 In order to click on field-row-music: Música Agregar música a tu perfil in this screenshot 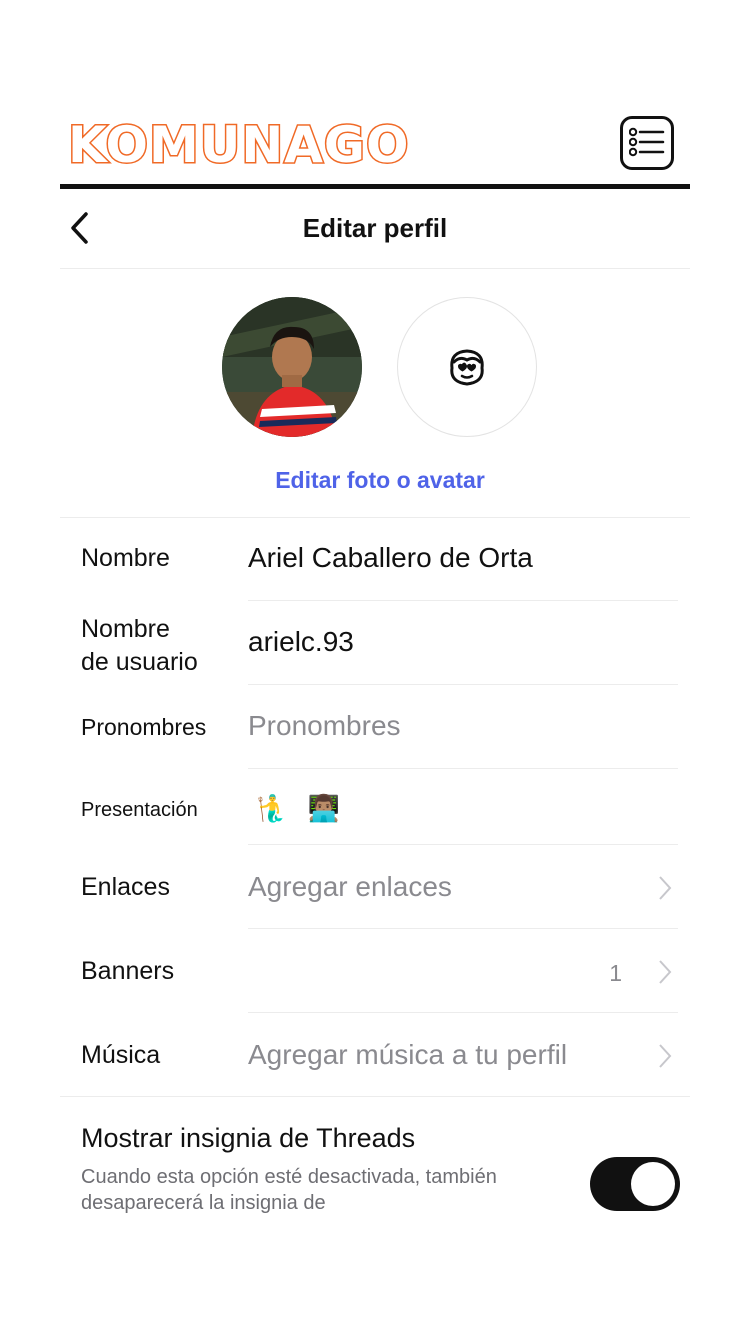, I will do `click(375, 1054)`.